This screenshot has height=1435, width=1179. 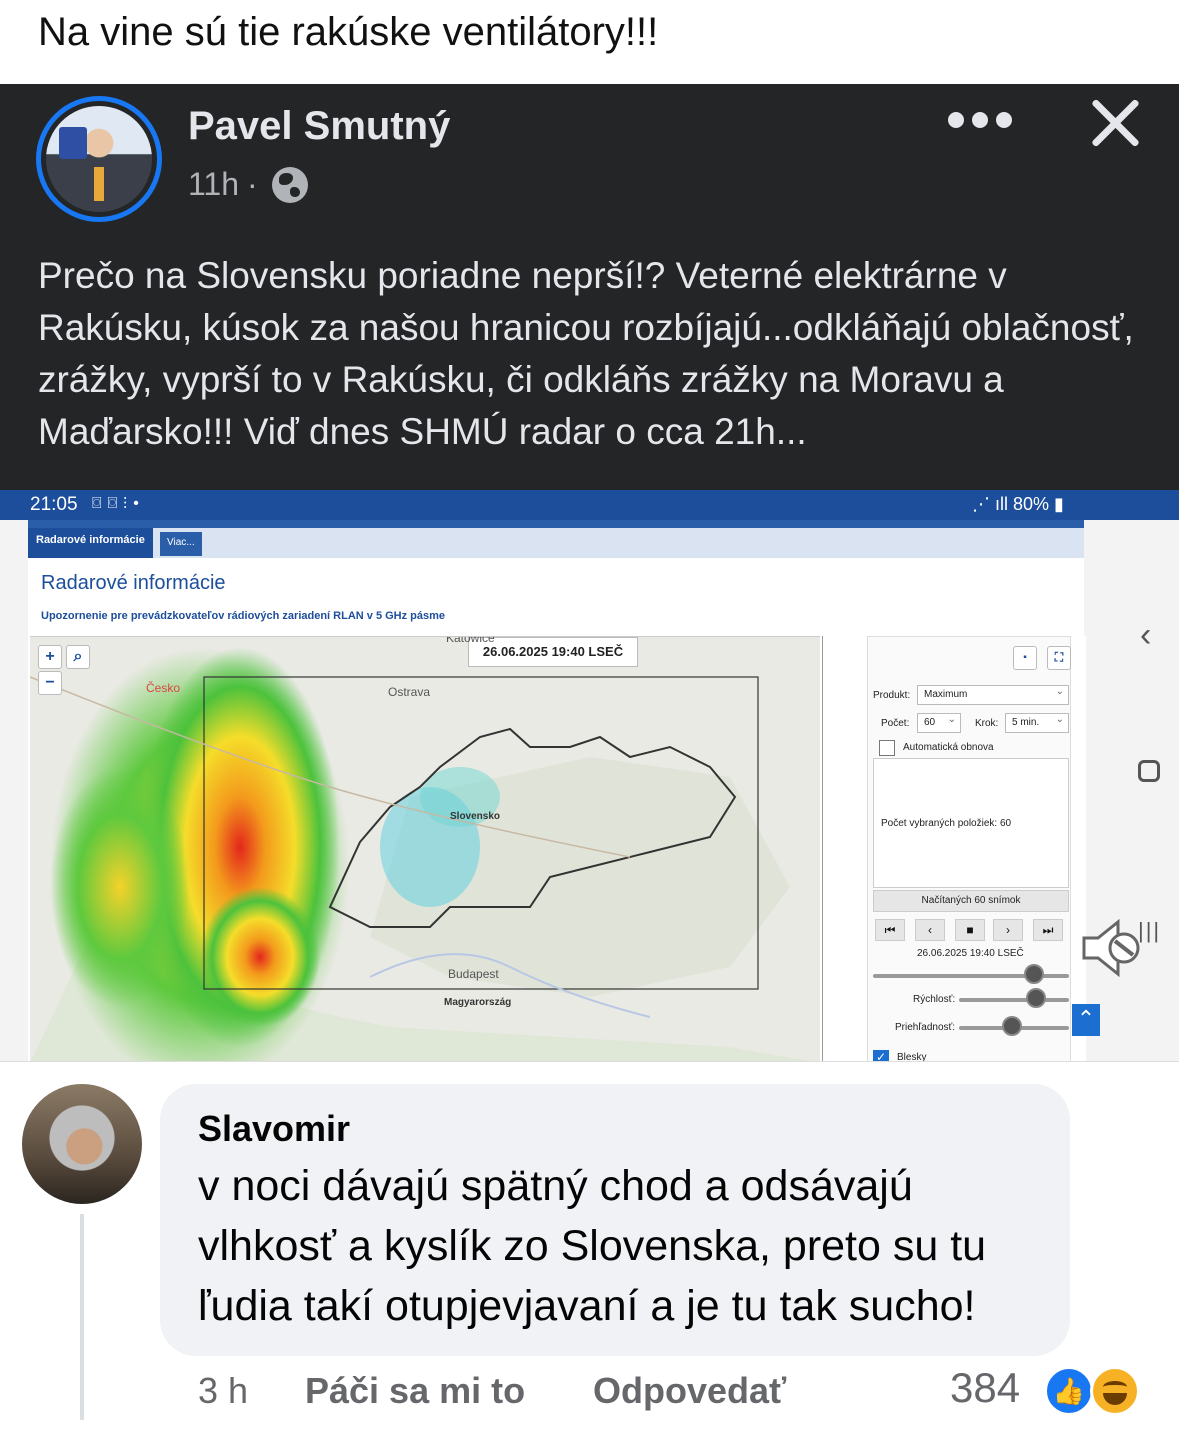 What do you see at coordinates (213, 184) in the screenshot?
I see `post-time: 11h` at bounding box center [213, 184].